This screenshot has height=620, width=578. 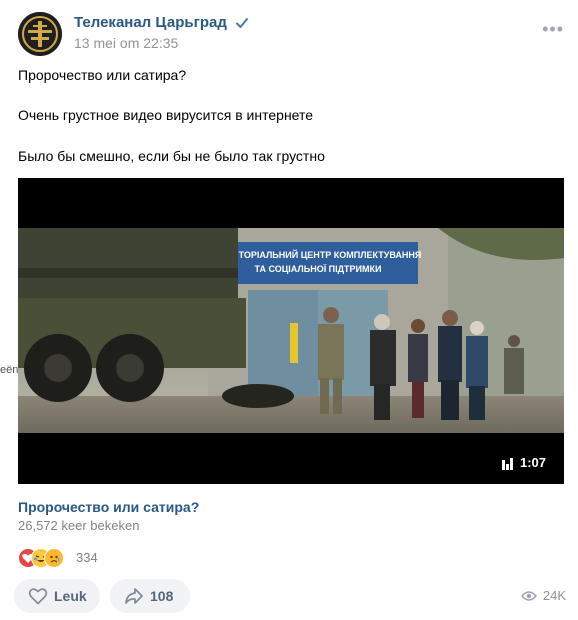 What do you see at coordinates (79, 525) in the screenshot?
I see `video-view-count: 26,572 keer bekeken` at bounding box center [79, 525].